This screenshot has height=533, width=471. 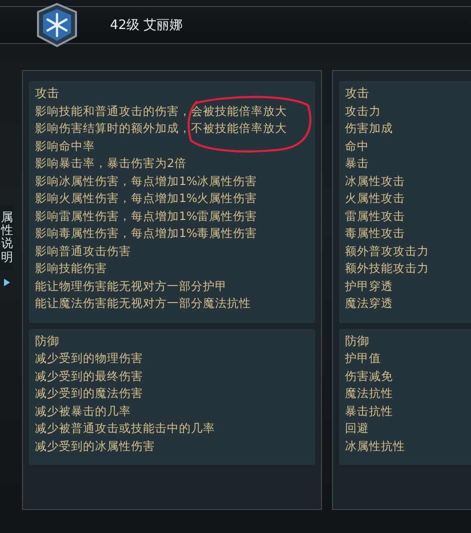 What do you see at coordinates (83, 251) in the screenshot?
I see `description-text: 影响普通攻击伤害` at bounding box center [83, 251].